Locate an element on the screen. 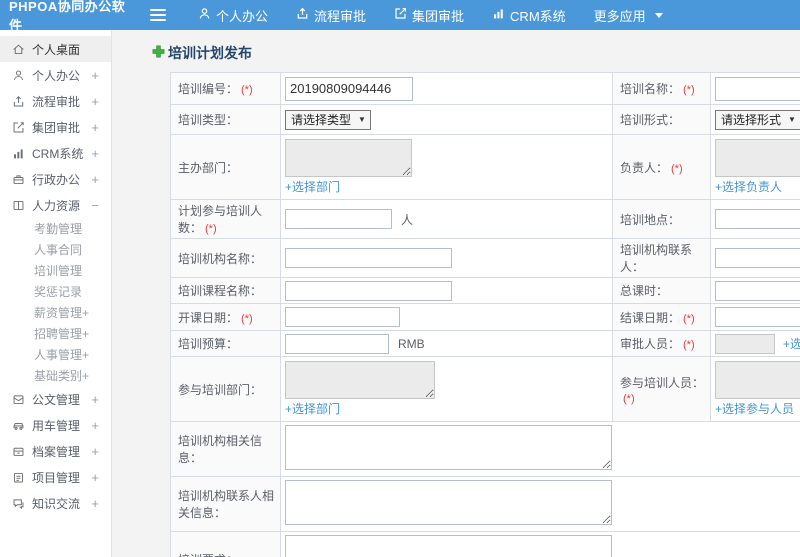 The image size is (800, 557). sidebar-subitem-salary-mgmt: 薪资管理 + is located at coordinates (55, 312).